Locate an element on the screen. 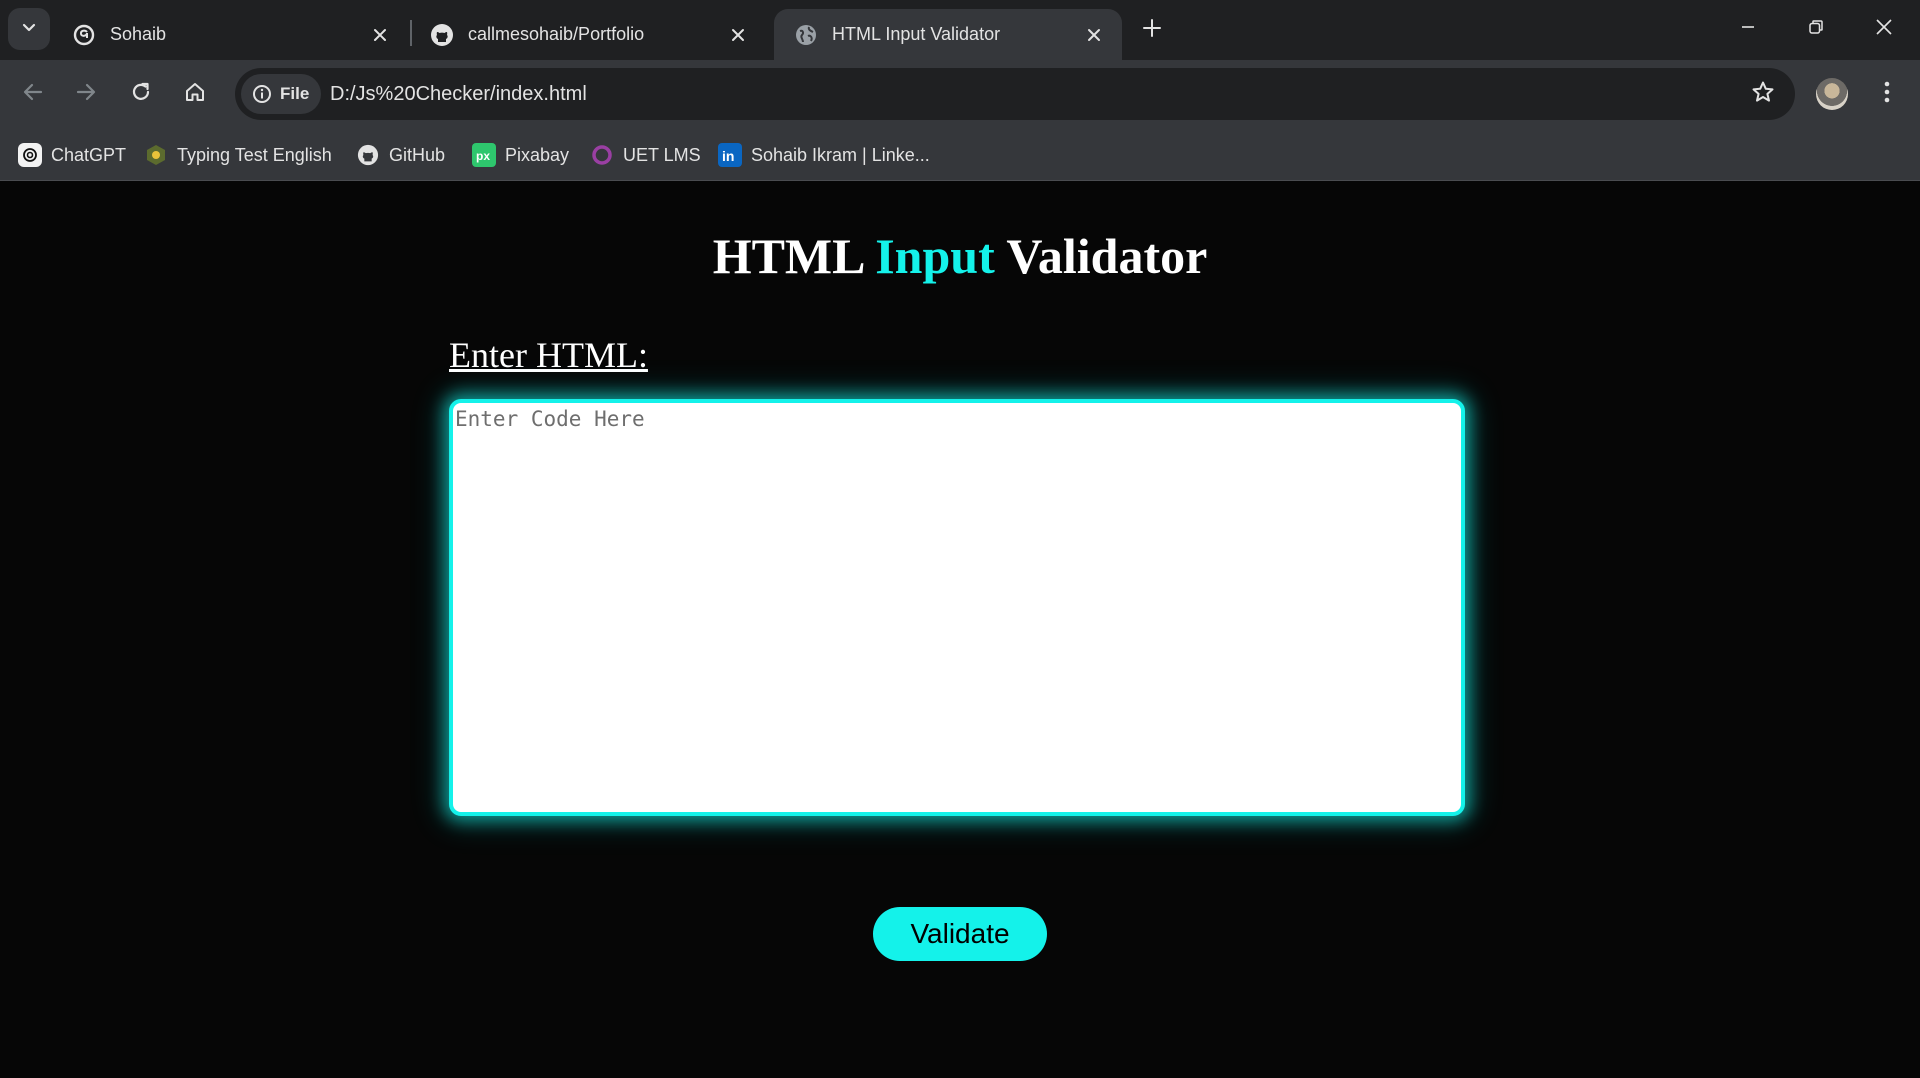  svg-text: in is located at coordinates (728, 156).